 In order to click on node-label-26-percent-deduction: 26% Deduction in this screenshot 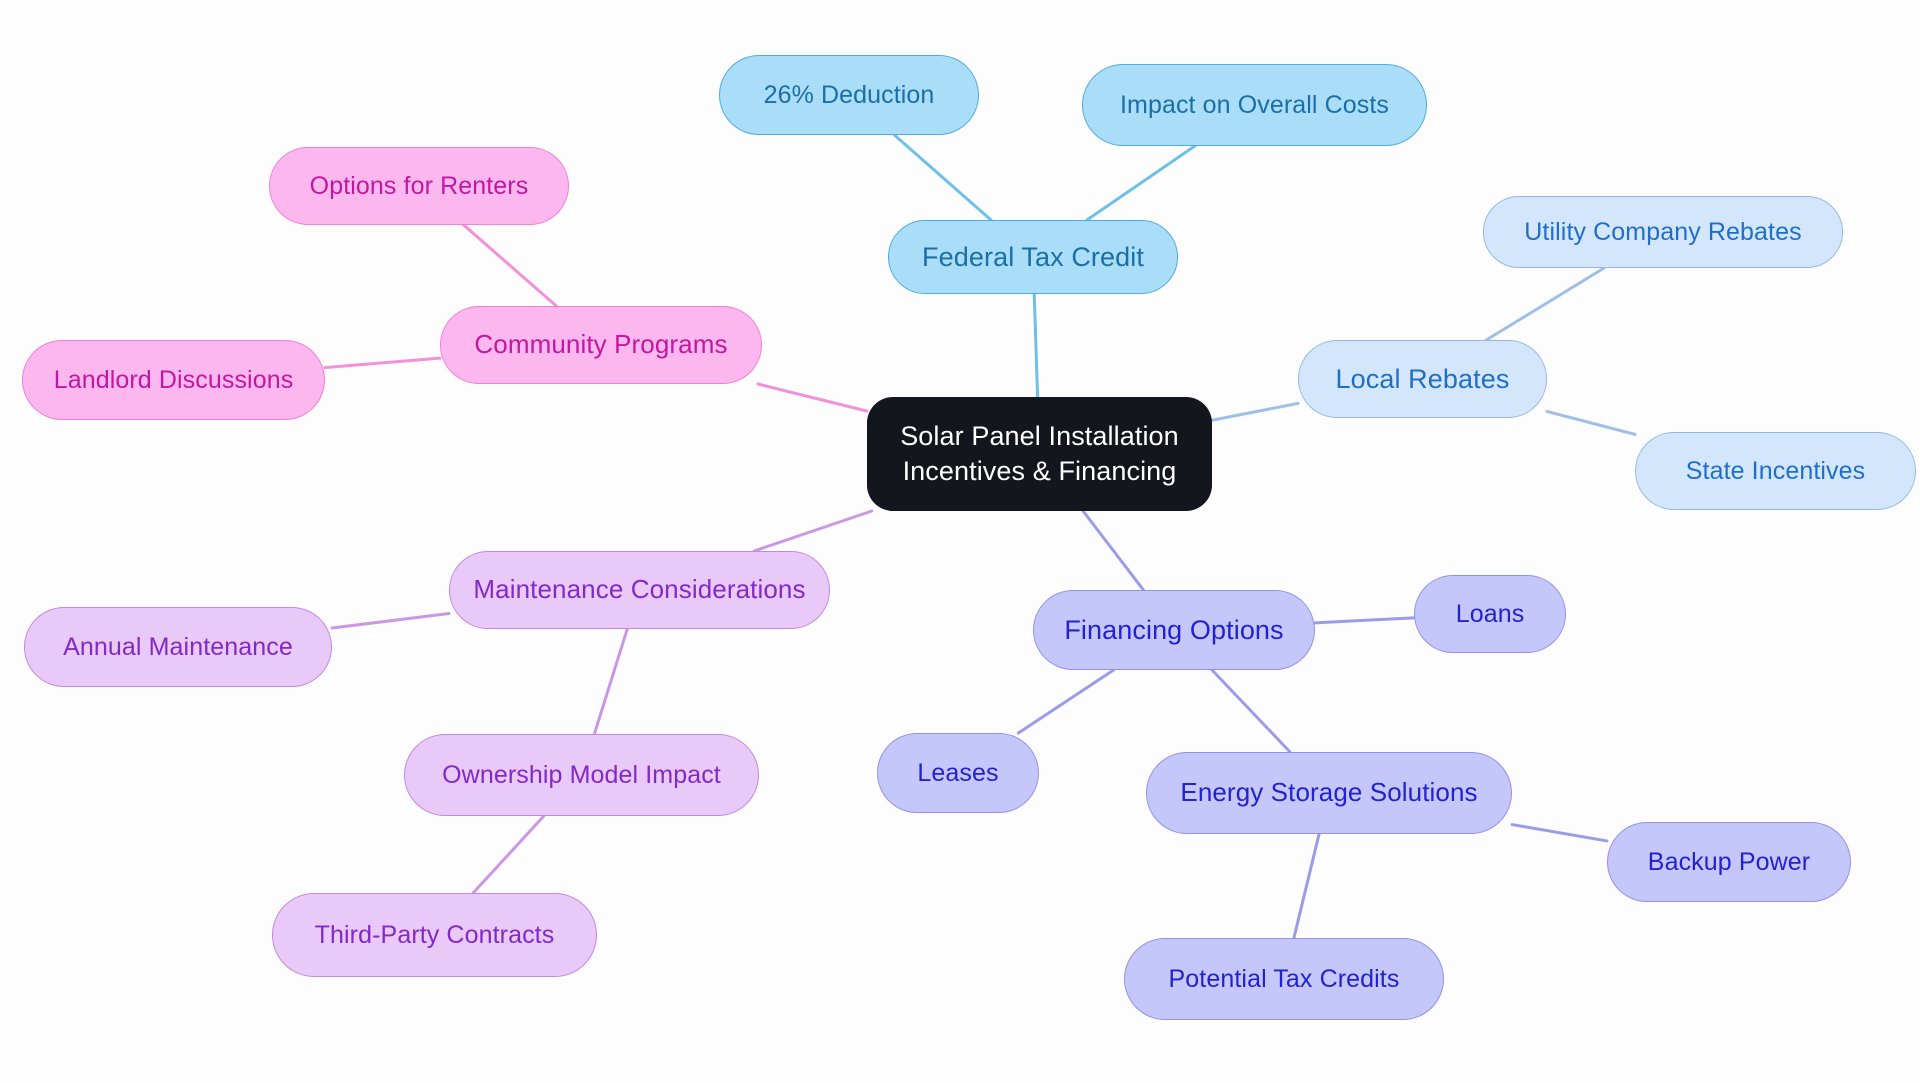, I will do `click(849, 95)`.